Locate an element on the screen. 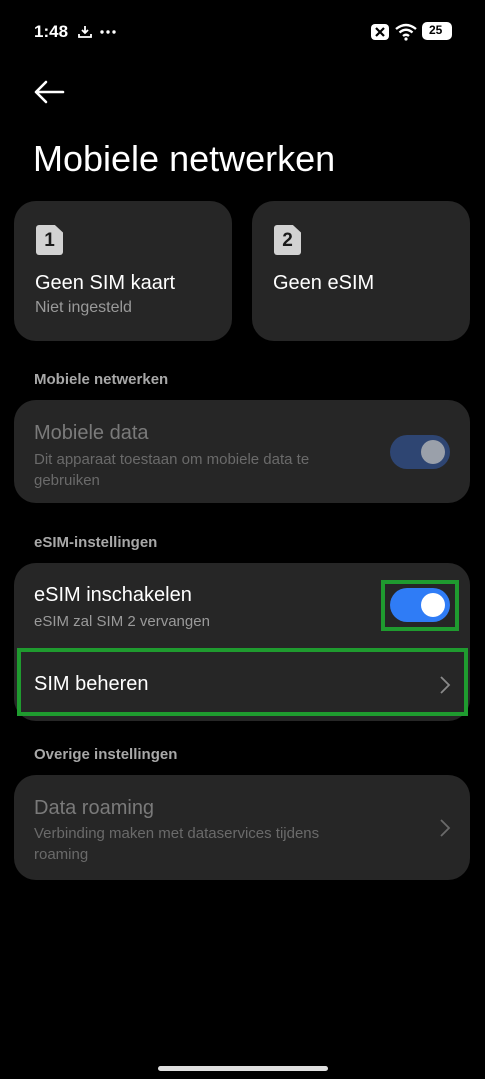  sim-card-2: 2 Geen eSIM is located at coordinates (361, 271).